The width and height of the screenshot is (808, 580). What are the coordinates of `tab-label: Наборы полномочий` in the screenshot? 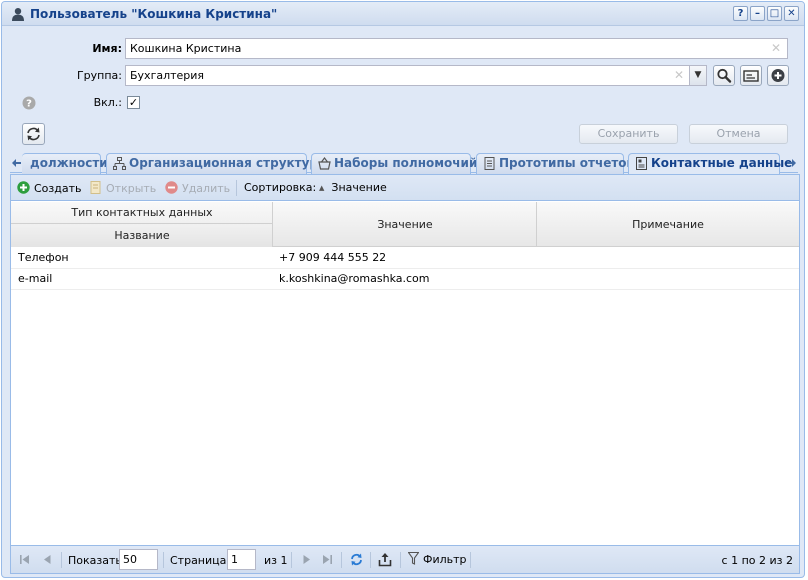 It's located at (406, 163).